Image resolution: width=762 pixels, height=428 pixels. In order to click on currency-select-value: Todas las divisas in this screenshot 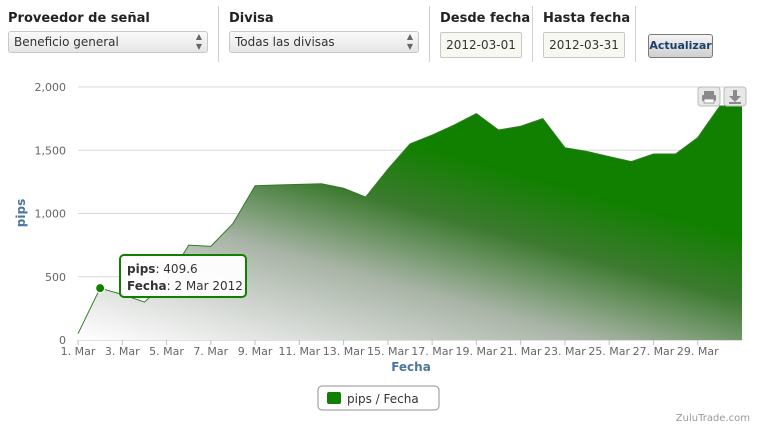, I will do `click(285, 42)`.